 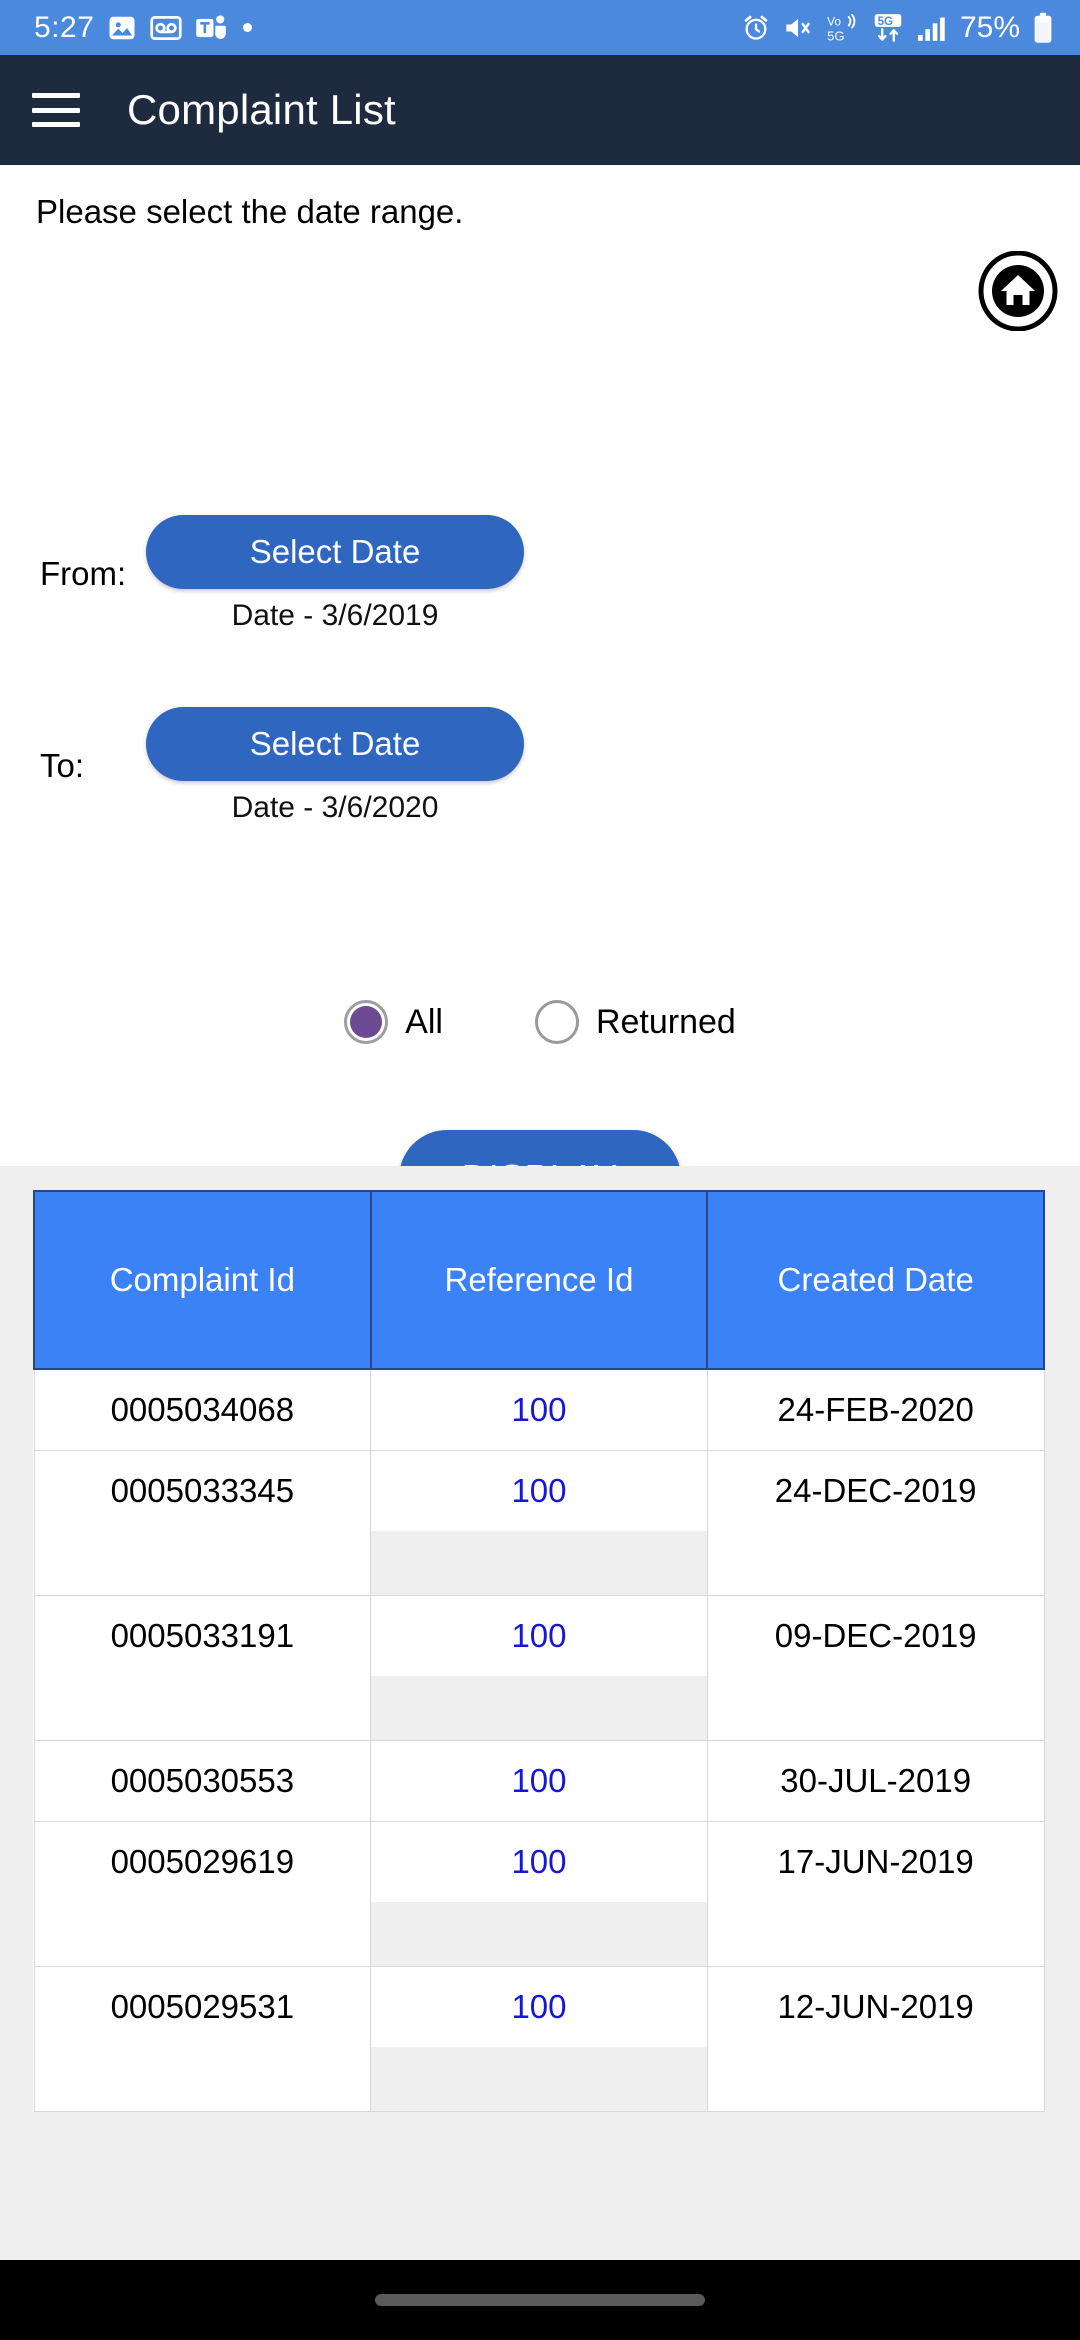 What do you see at coordinates (556, 1022) in the screenshot?
I see `radio-circle-returned-icon` at bounding box center [556, 1022].